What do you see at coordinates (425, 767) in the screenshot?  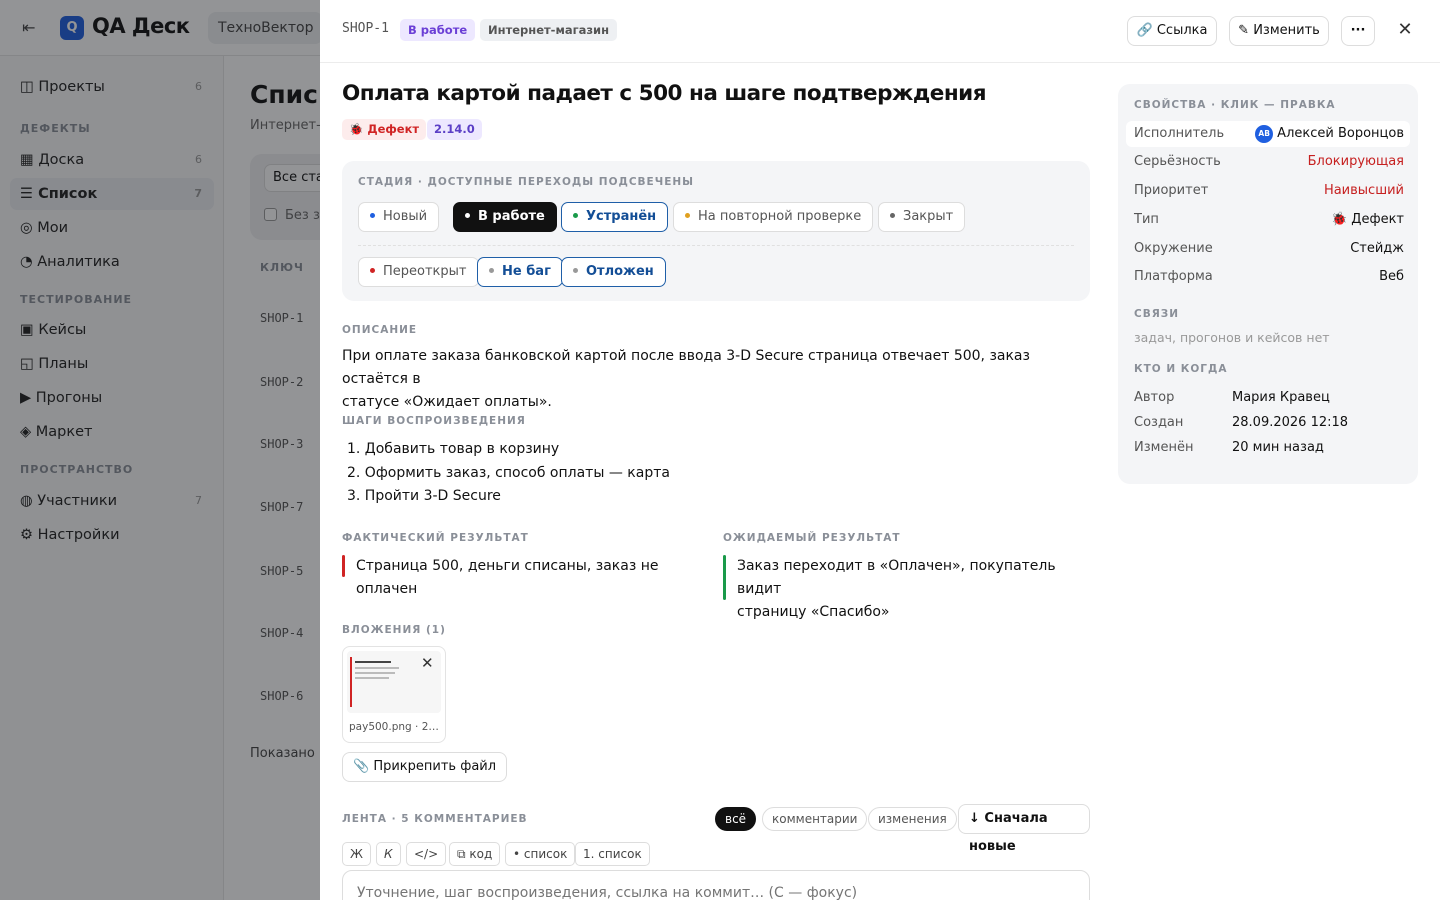 I see `attach-file-button: 📎 Прикрепить файл` at bounding box center [425, 767].